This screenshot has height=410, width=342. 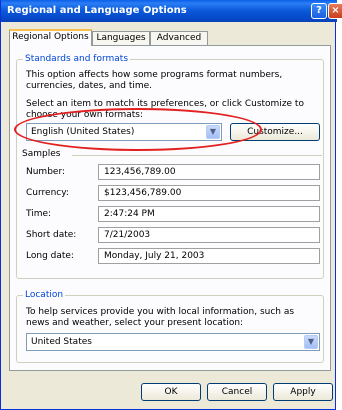 I want to click on tab-languages: Languages, so click(x=121, y=38).